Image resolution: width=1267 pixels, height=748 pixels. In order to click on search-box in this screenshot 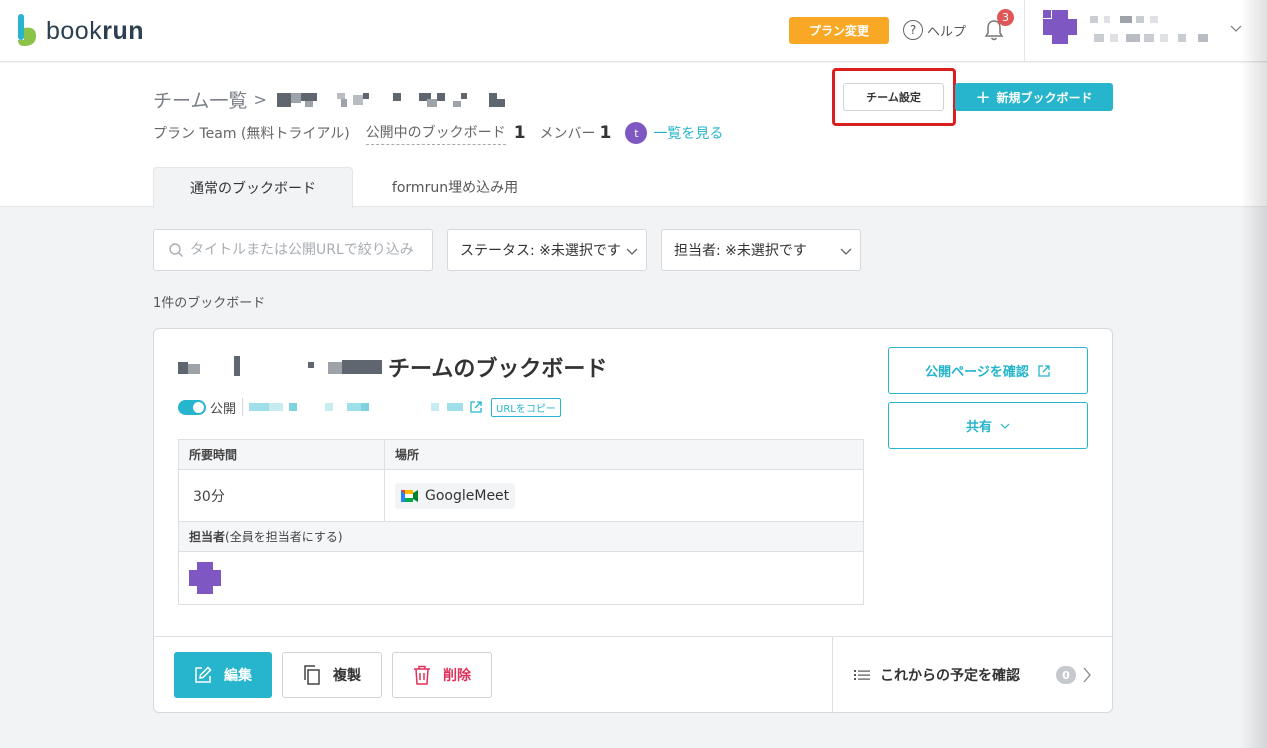, I will do `click(293, 250)`.